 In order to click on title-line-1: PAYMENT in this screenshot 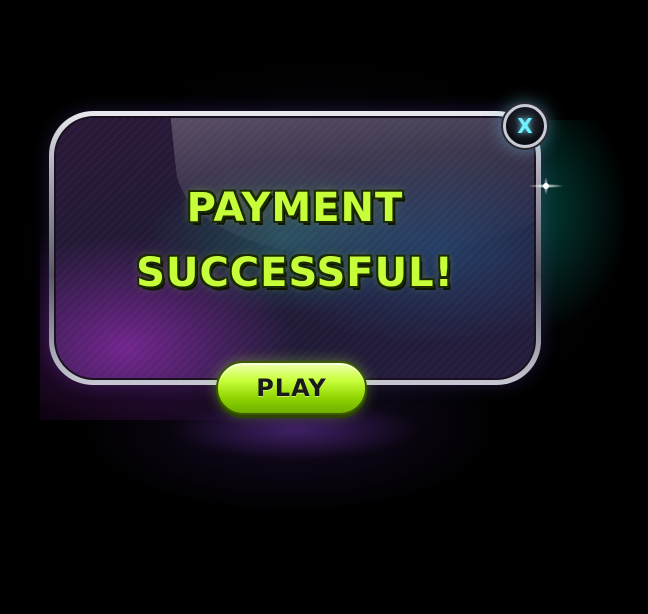, I will do `click(295, 208)`.